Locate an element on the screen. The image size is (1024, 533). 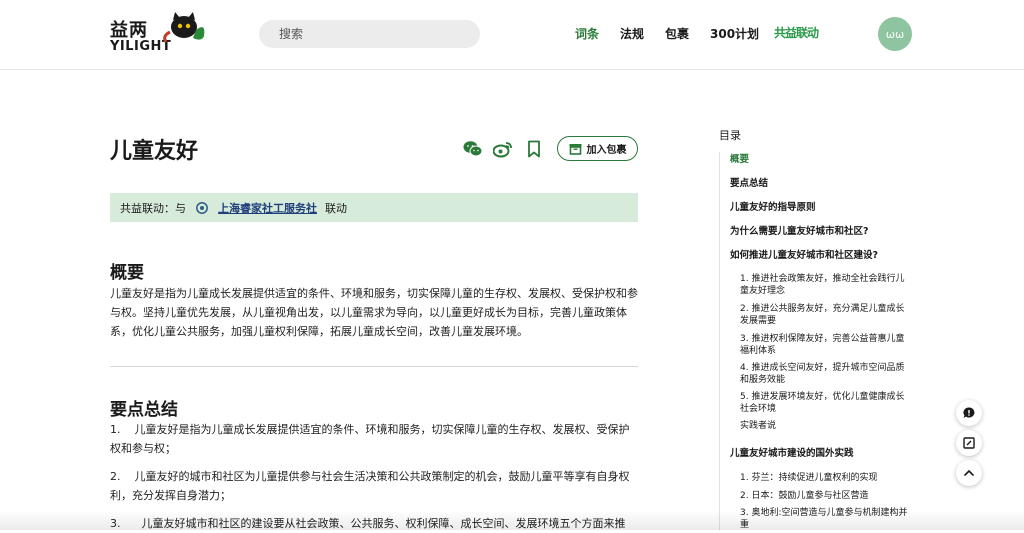
weibo-icon is located at coordinates (502, 150).